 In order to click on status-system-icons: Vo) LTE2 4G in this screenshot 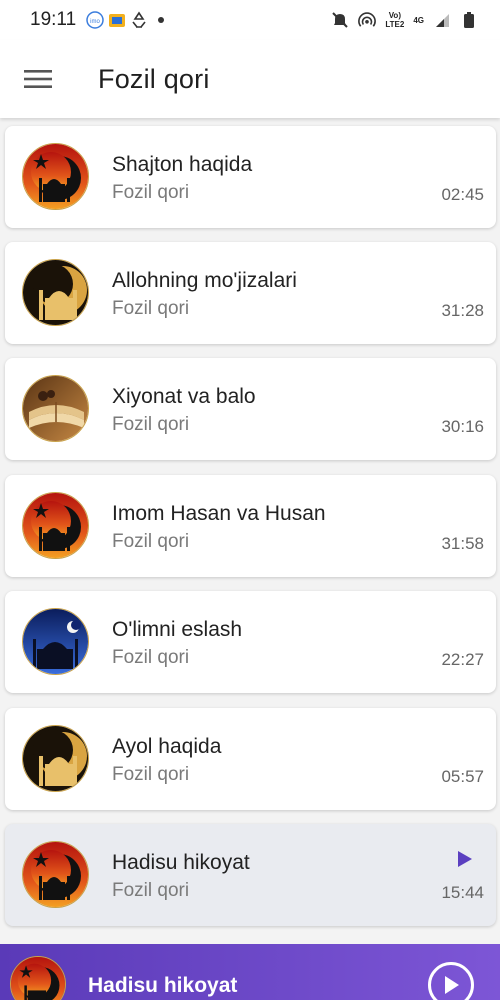, I will do `click(404, 20)`.